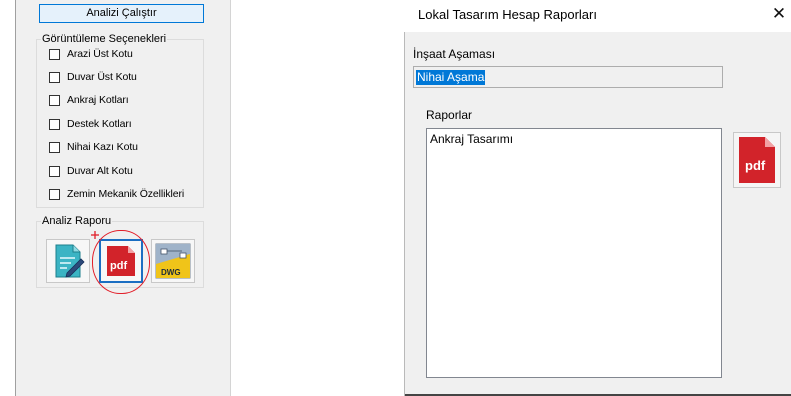 The height and width of the screenshot is (396, 791). I want to click on checkbox-label: Arazi Üst Kotu, so click(100, 54).